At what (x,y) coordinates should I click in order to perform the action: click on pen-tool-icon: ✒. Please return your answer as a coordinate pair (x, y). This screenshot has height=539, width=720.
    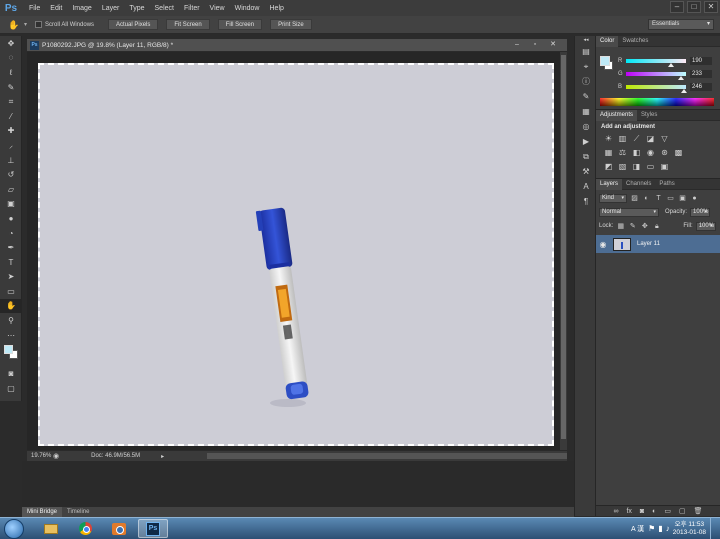
    Looking at the image, I should click on (11, 247).